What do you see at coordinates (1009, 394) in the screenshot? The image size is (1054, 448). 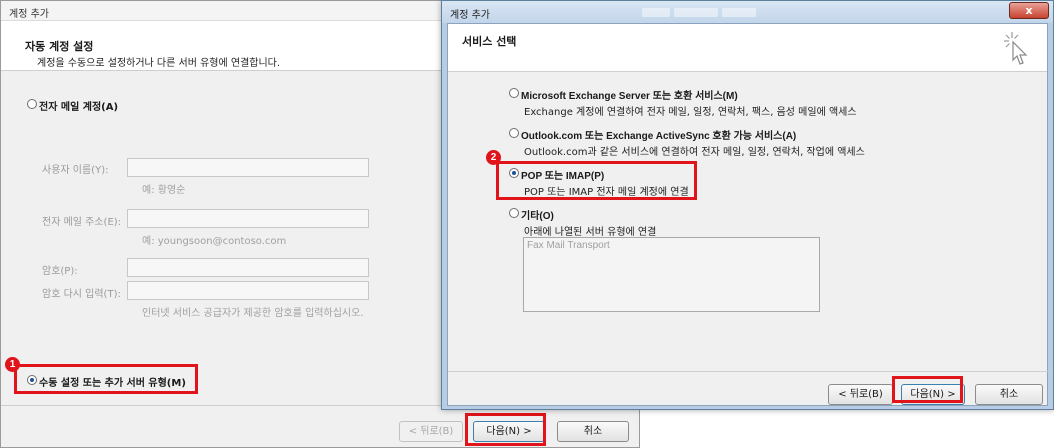 I see `front-dialog-cancel-button: 취소` at bounding box center [1009, 394].